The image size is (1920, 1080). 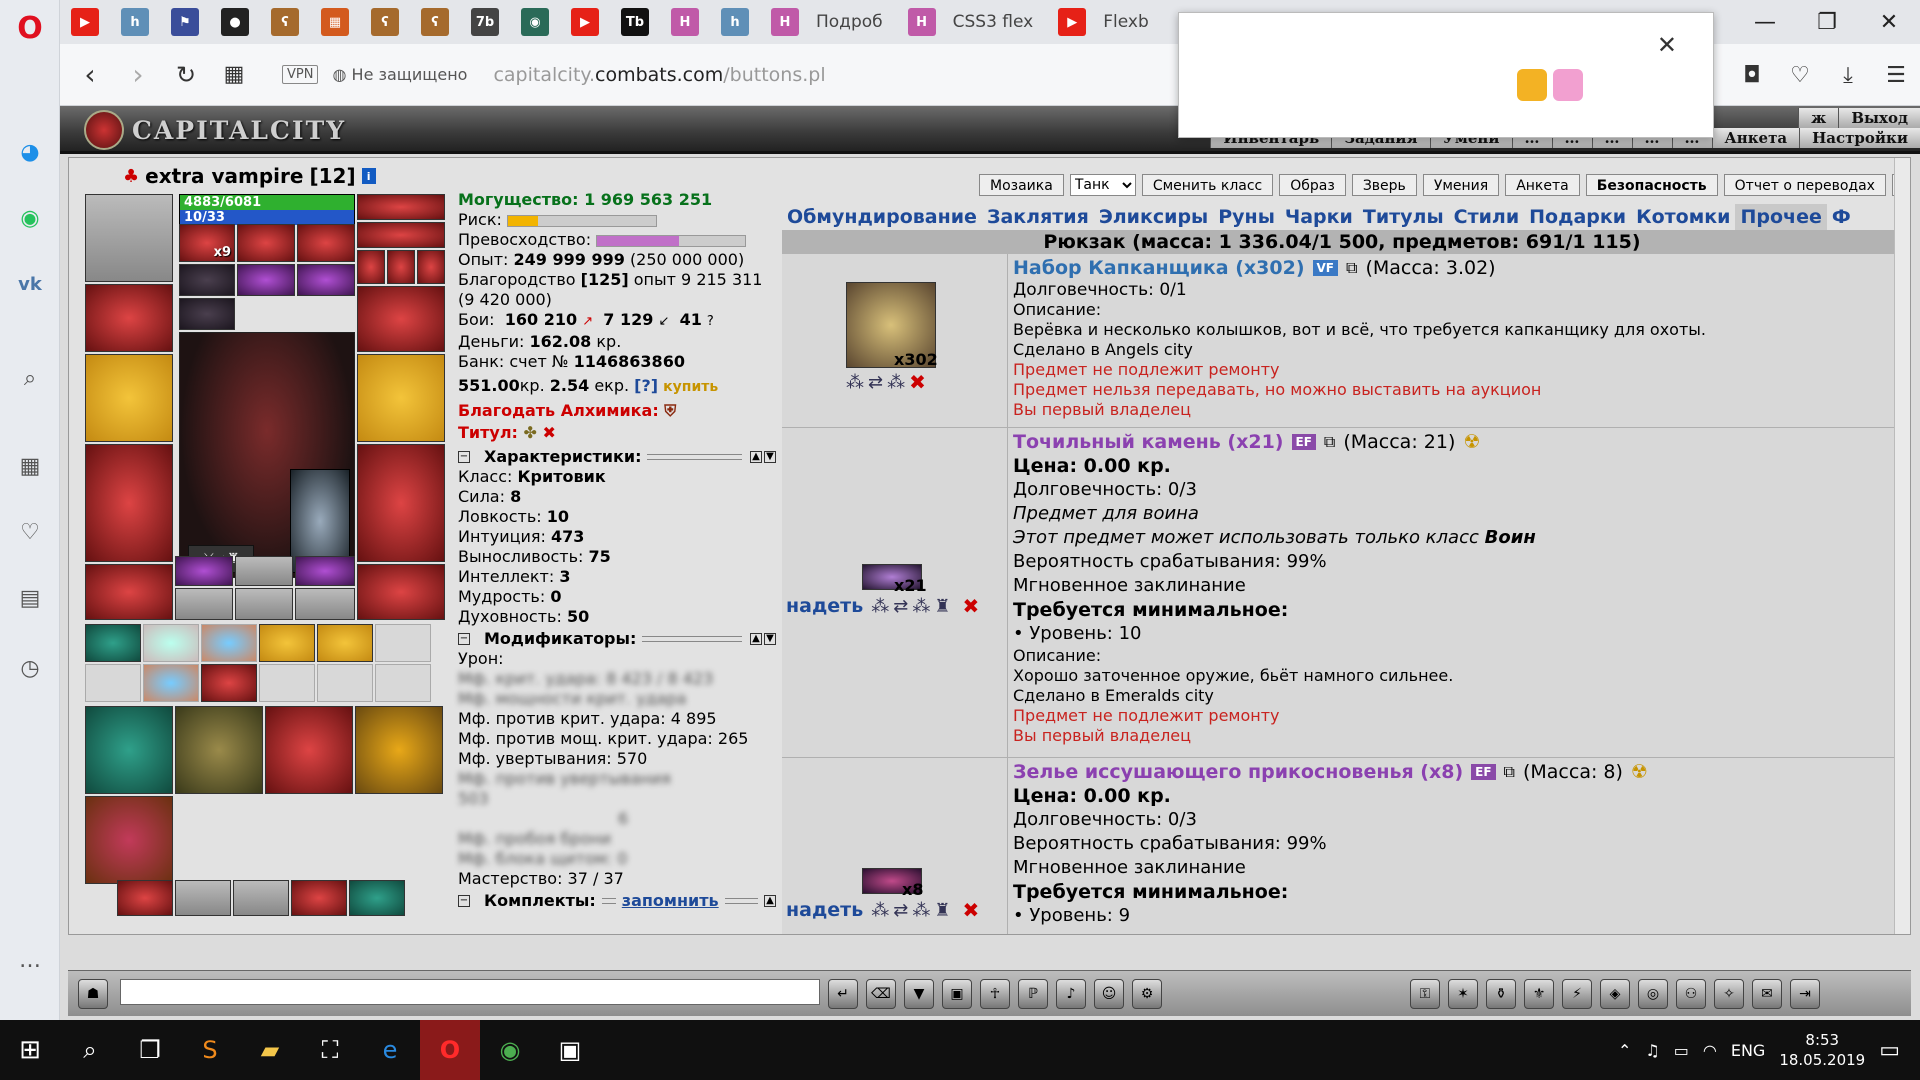 What do you see at coordinates (1859, 138) in the screenshot?
I see `game-menu-item: Настройки` at bounding box center [1859, 138].